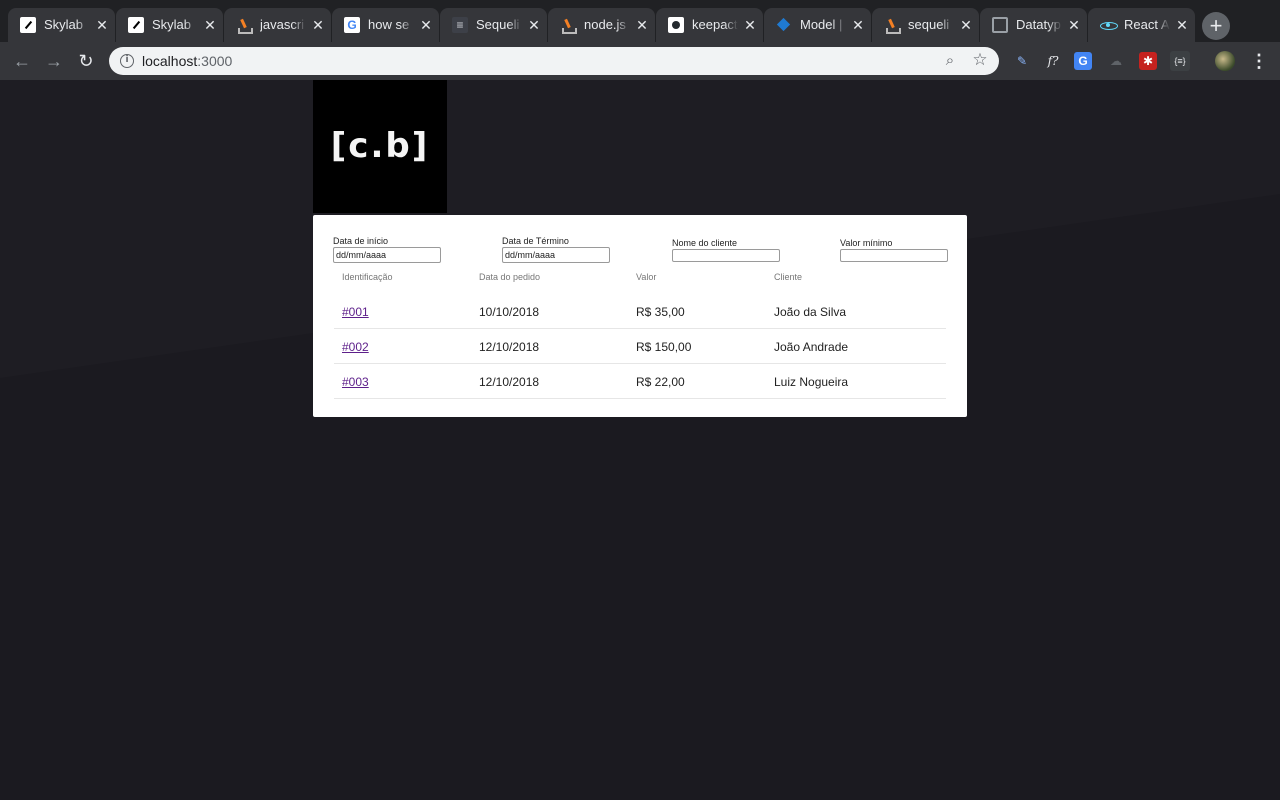 Image resolution: width=1280 pixels, height=800 pixels. What do you see at coordinates (1083, 61) in the screenshot?
I see `translate-extension-icon: G` at bounding box center [1083, 61].